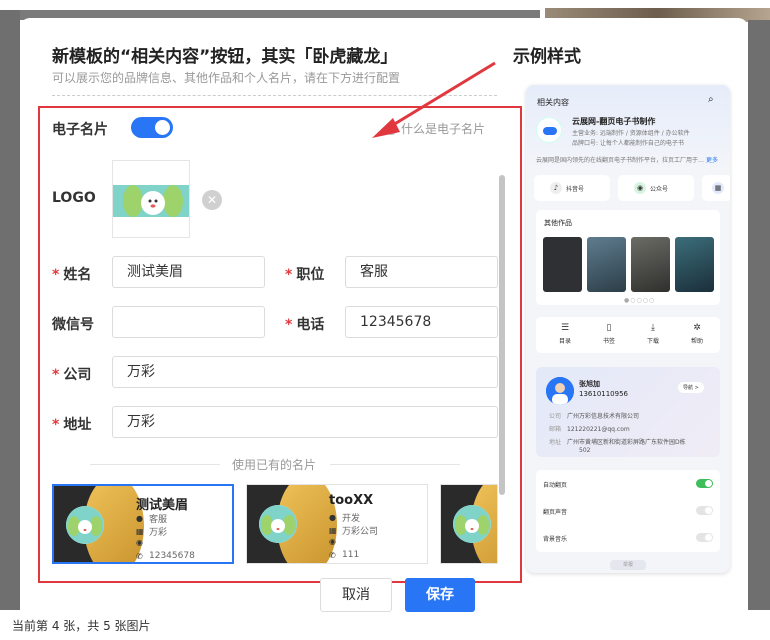  Describe the element at coordinates (434, 99) in the screenshot. I see `annotation-arrow-icon` at that location.